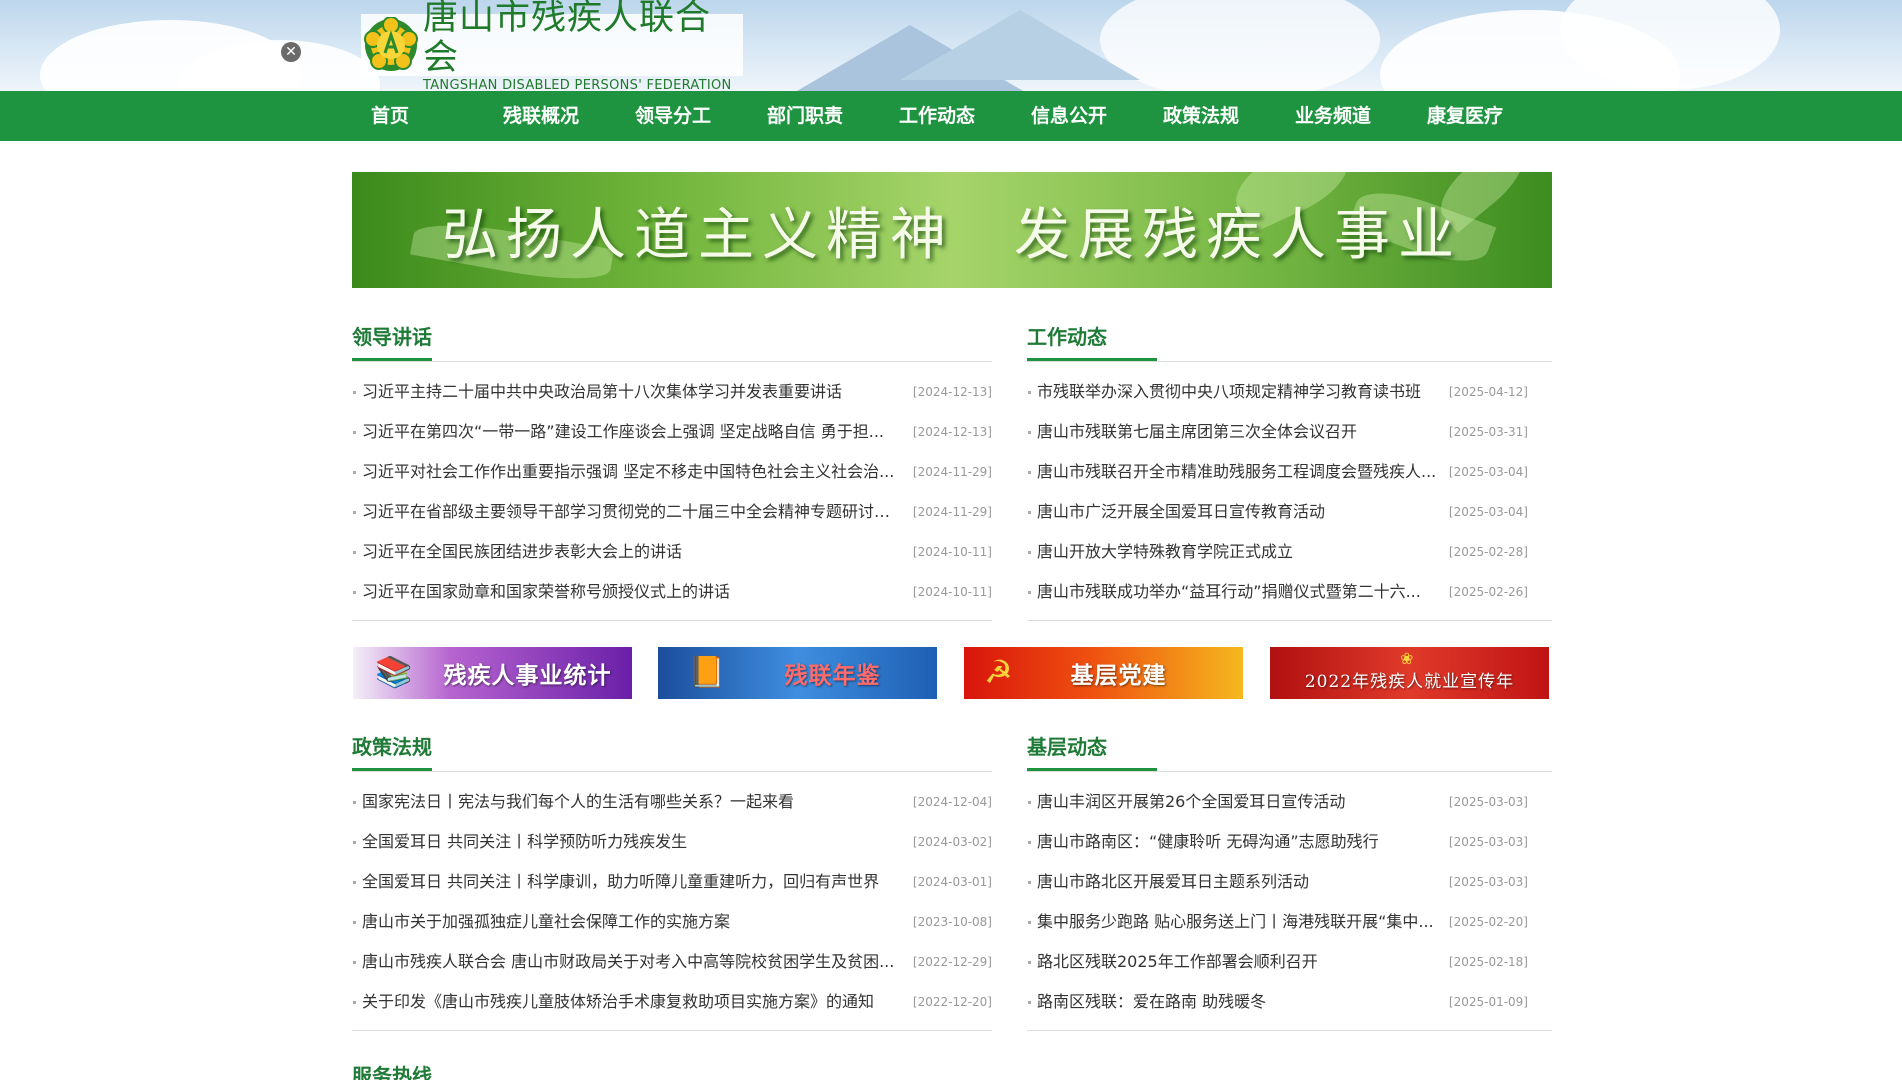 The height and width of the screenshot is (1080, 1902). What do you see at coordinates (1333, 116) in the screenshot?
I see `nav-item-services: 业务频道` at bounding box center [1333, 116].